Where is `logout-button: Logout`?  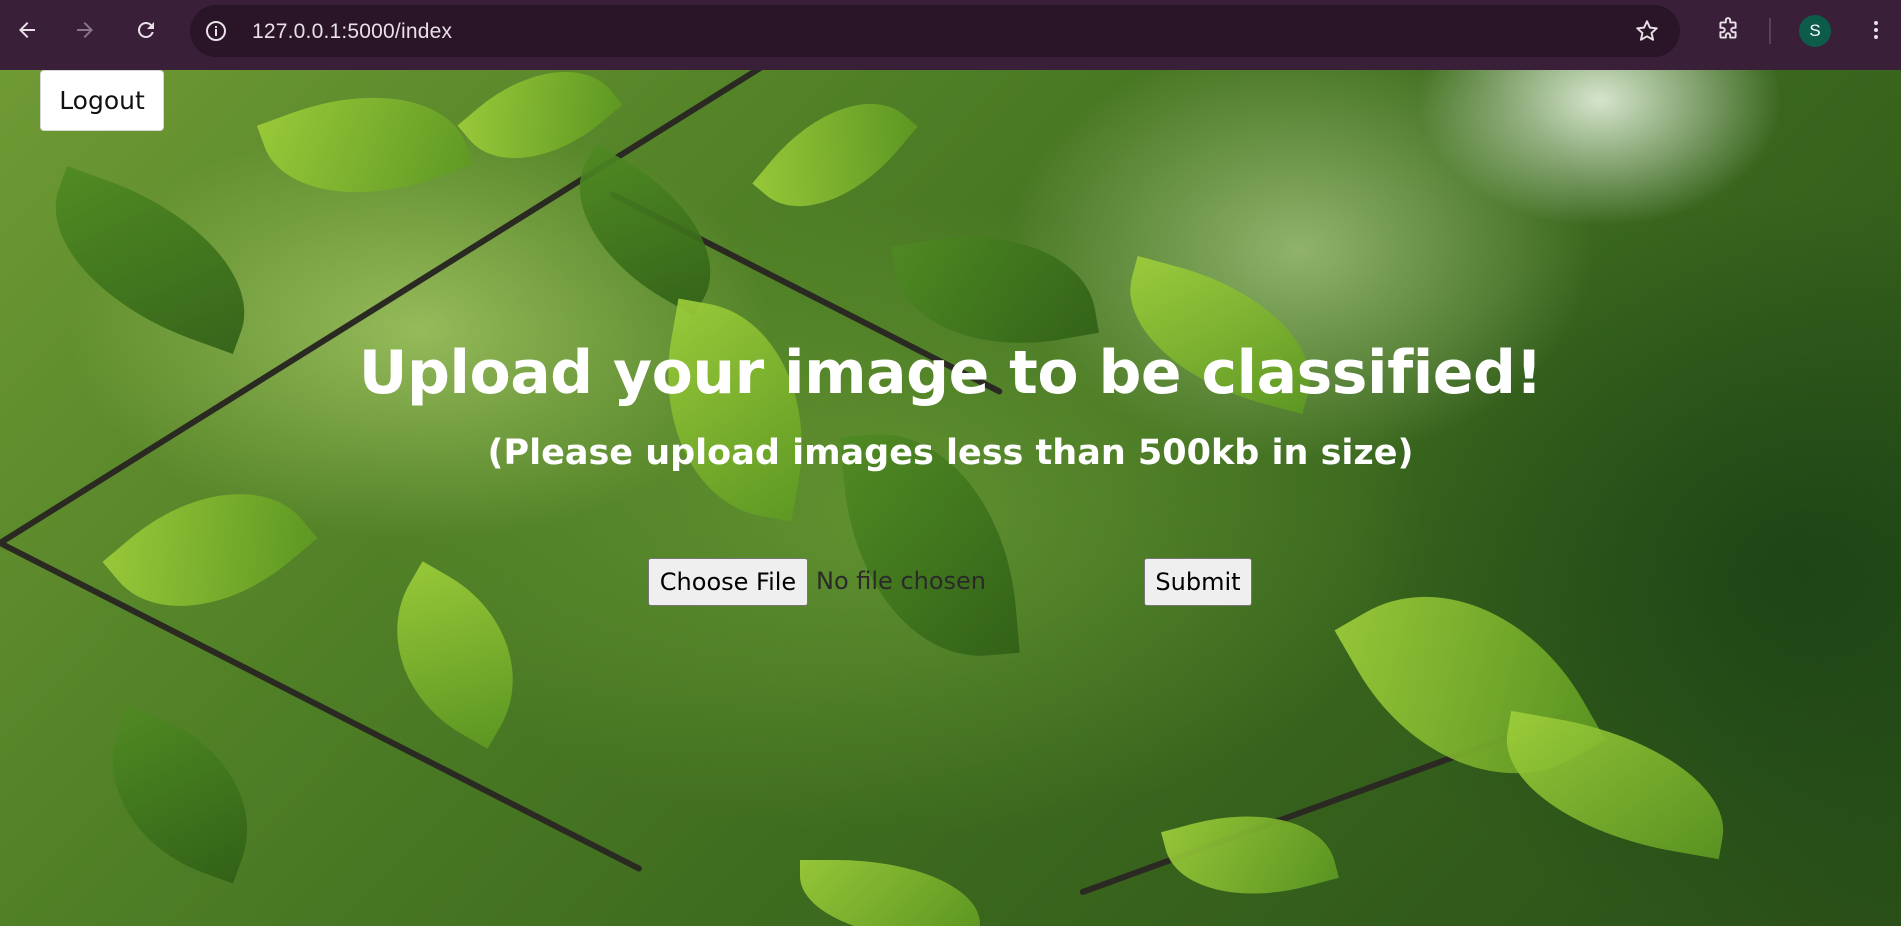
logout-button: Logout is located at coordinates (102, 100).